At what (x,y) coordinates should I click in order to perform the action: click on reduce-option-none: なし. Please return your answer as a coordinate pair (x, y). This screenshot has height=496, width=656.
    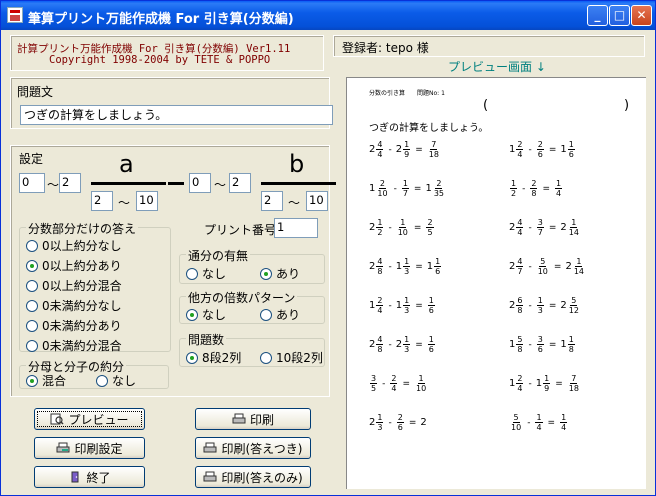
    Looking at the image, I should click on (116, 380).